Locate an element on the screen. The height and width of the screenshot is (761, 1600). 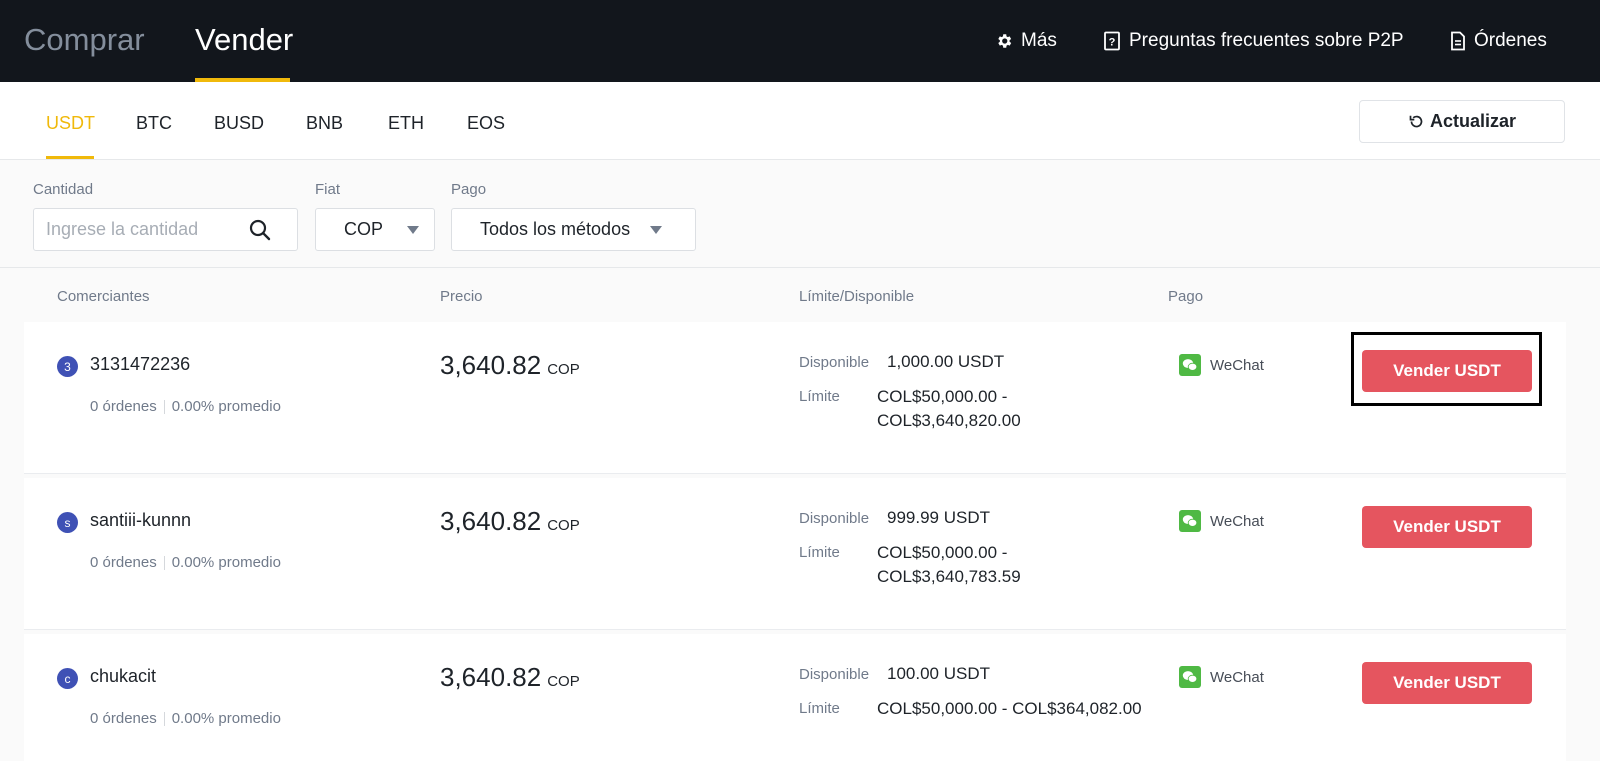
document-icon is located at coordinates (1458, 41).